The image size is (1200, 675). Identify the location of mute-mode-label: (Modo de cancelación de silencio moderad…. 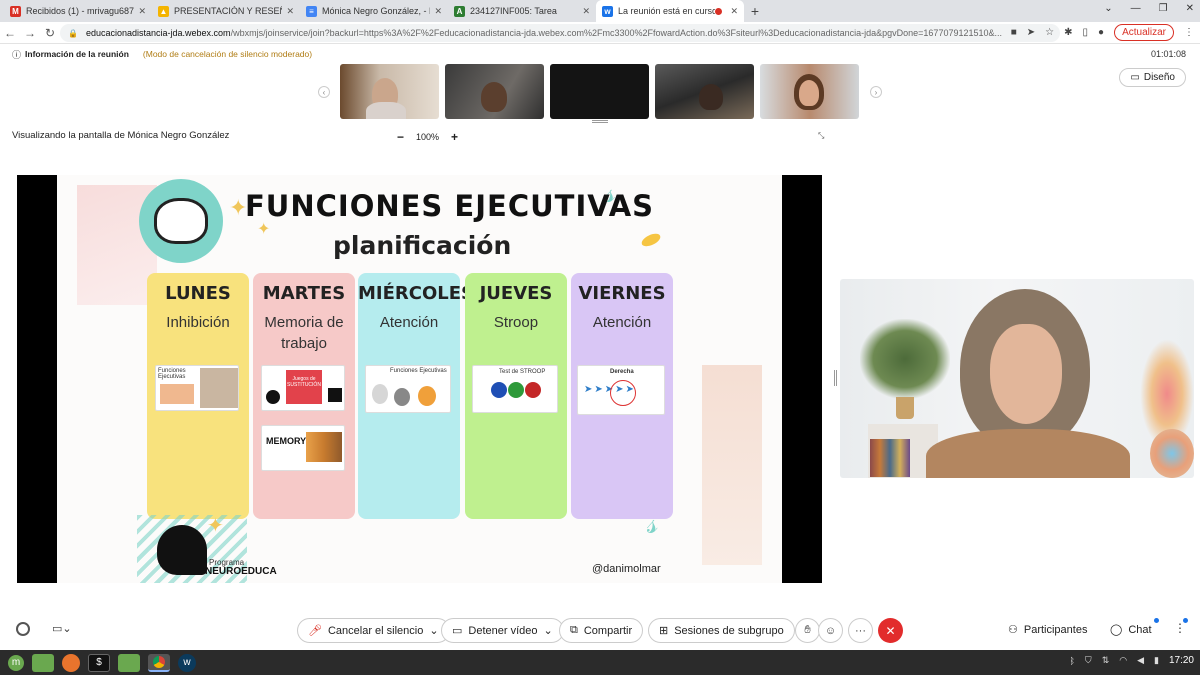
(227, 54).